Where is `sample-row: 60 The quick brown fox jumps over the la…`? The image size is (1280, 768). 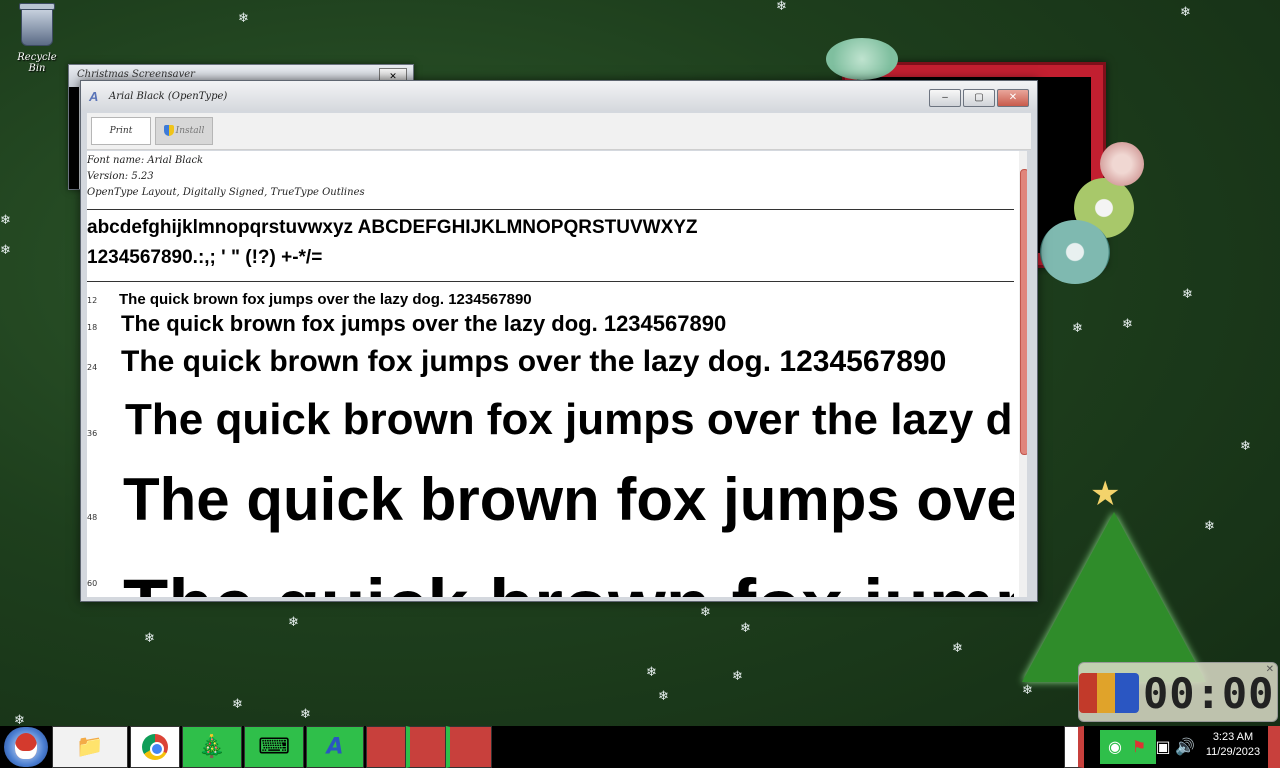 sample-row: 60 The quick brown fox jumps over the la… is located at coordinates (550, 573).